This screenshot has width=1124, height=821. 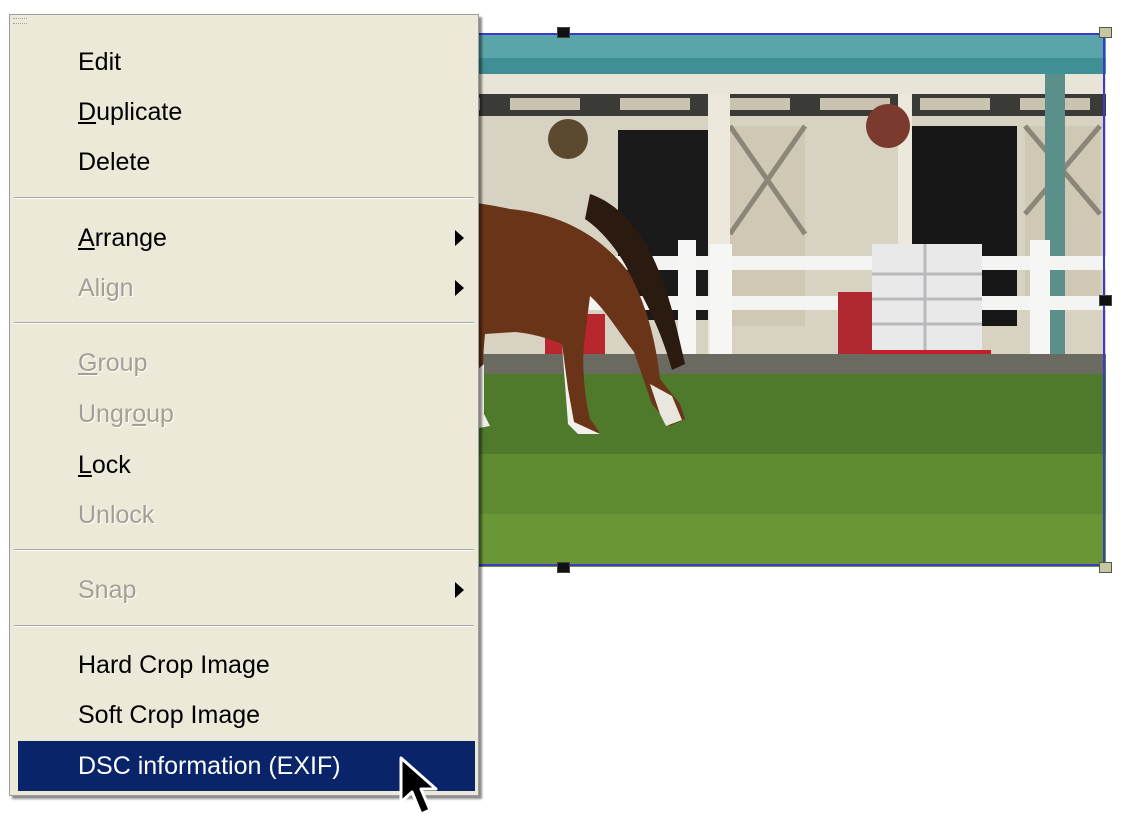 I want to click on resize-handle-top, so click(x=563, y=32).